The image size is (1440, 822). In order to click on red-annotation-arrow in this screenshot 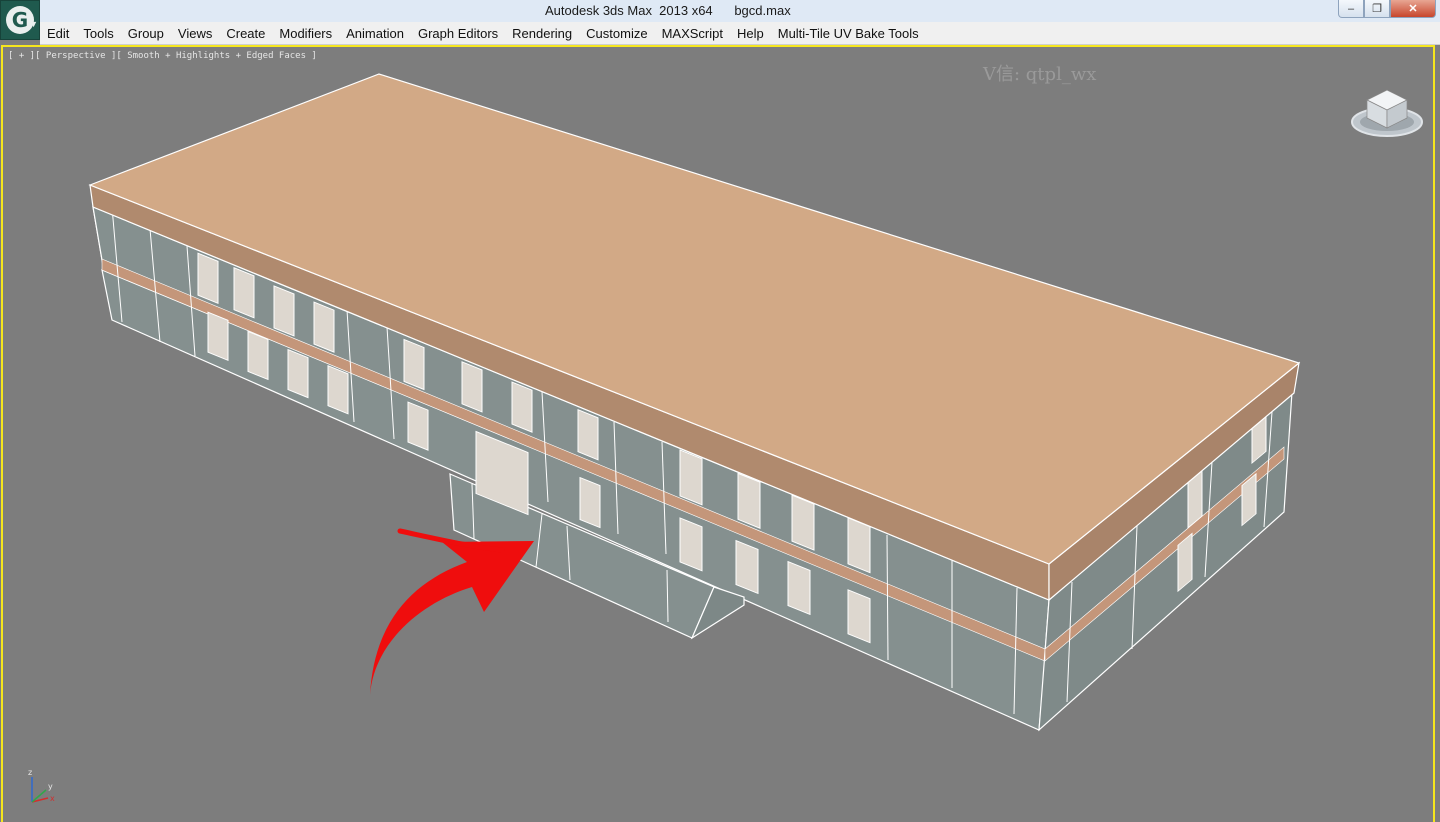, I will do `click(452, 618)`.